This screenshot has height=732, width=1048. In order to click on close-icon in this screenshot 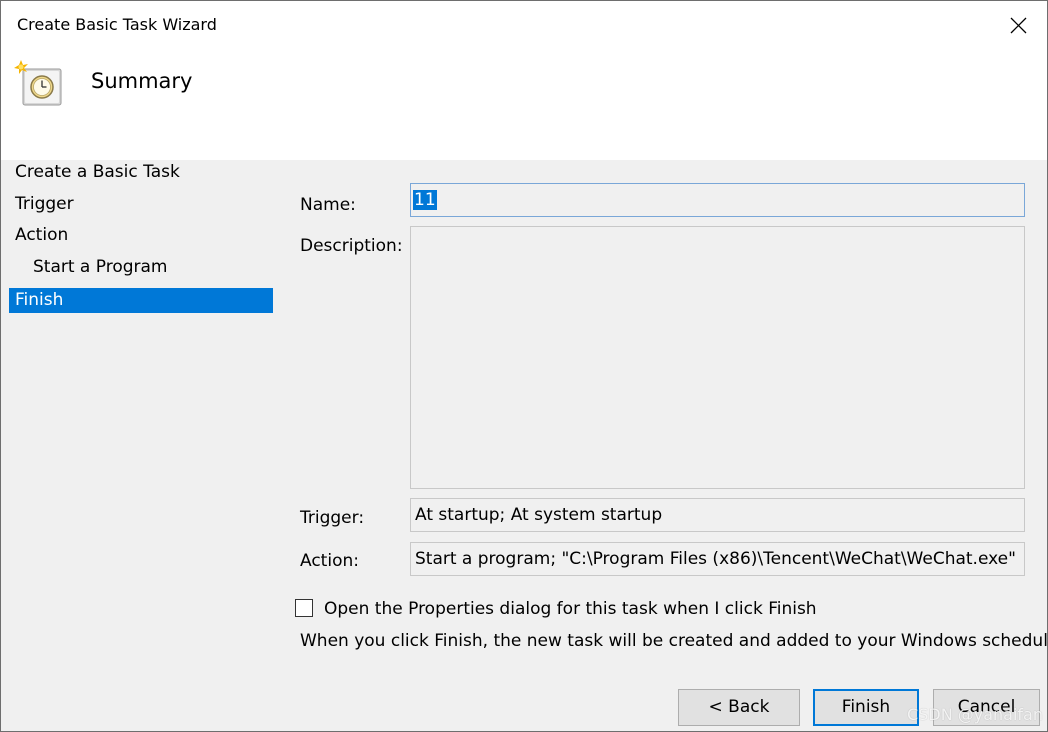, I will do `click(1018, 25)`.